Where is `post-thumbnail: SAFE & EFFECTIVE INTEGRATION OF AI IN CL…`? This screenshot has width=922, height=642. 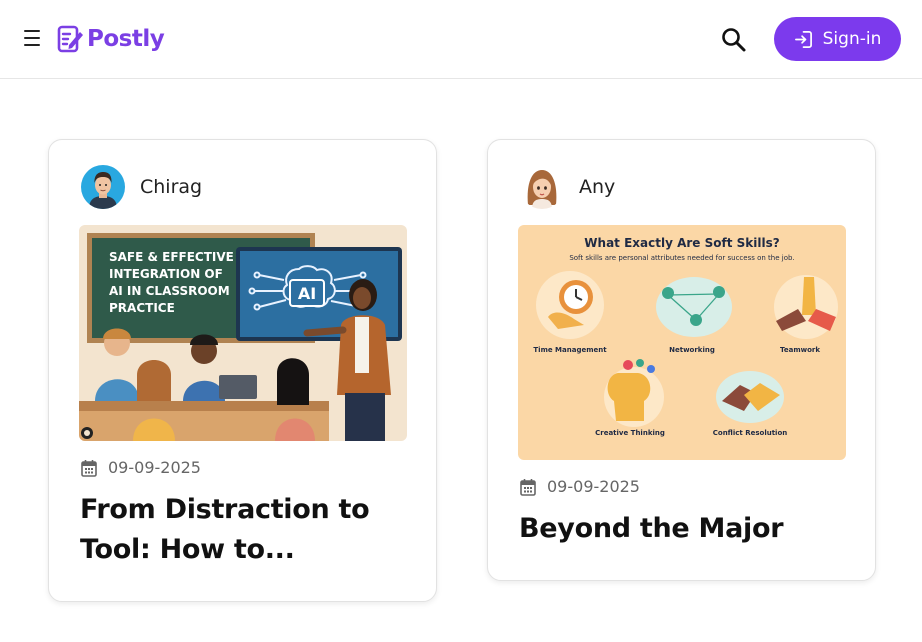 post-thumbnail: SAFE & EFFECTIVE INTEGRATION OF AI IN CL… is located at coordinates (243, 333).